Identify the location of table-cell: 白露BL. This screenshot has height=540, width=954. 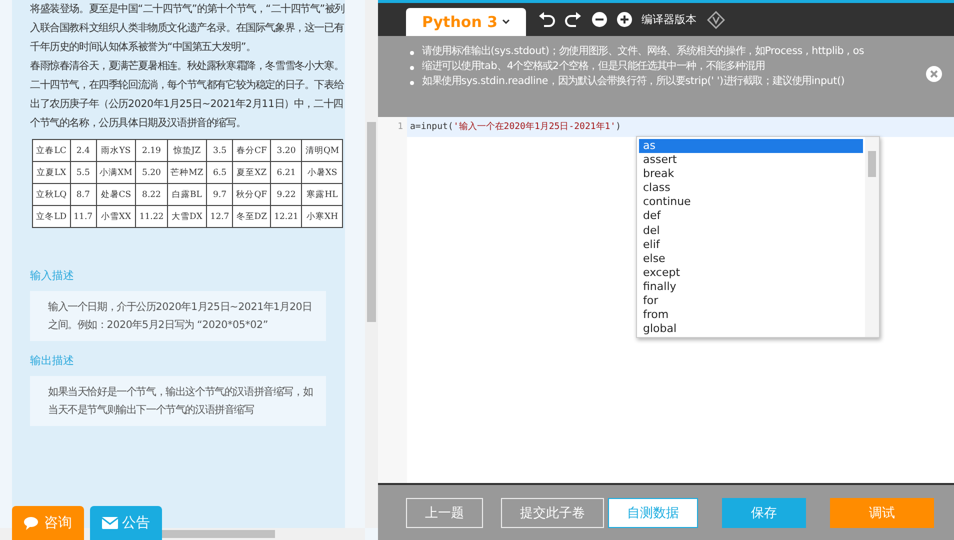
(187, 195).